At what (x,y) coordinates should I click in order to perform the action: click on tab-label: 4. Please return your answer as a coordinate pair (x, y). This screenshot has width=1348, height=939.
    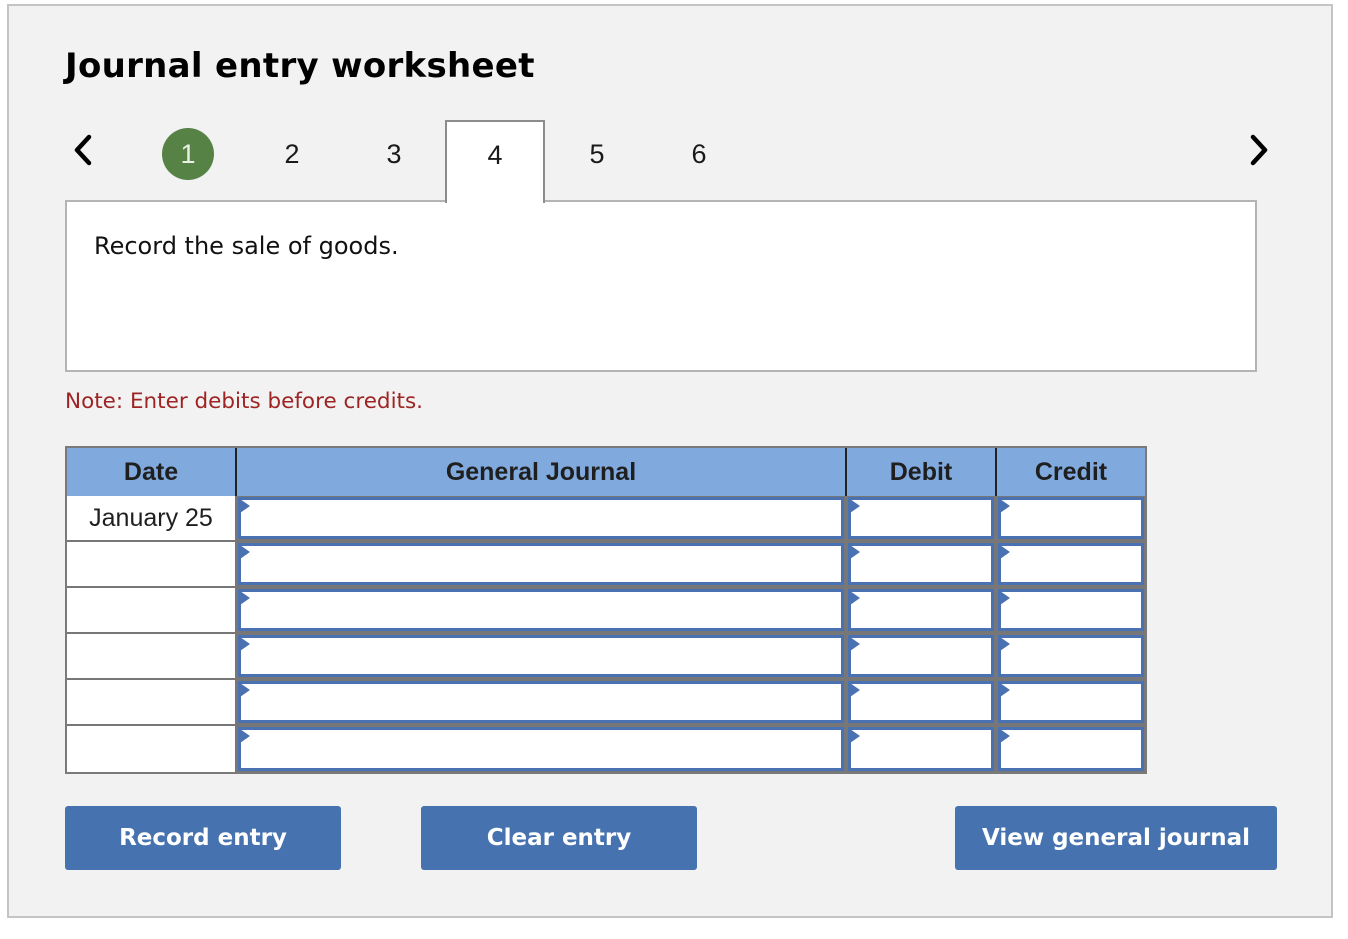
    Looking at the image, I should click on (495, 155).